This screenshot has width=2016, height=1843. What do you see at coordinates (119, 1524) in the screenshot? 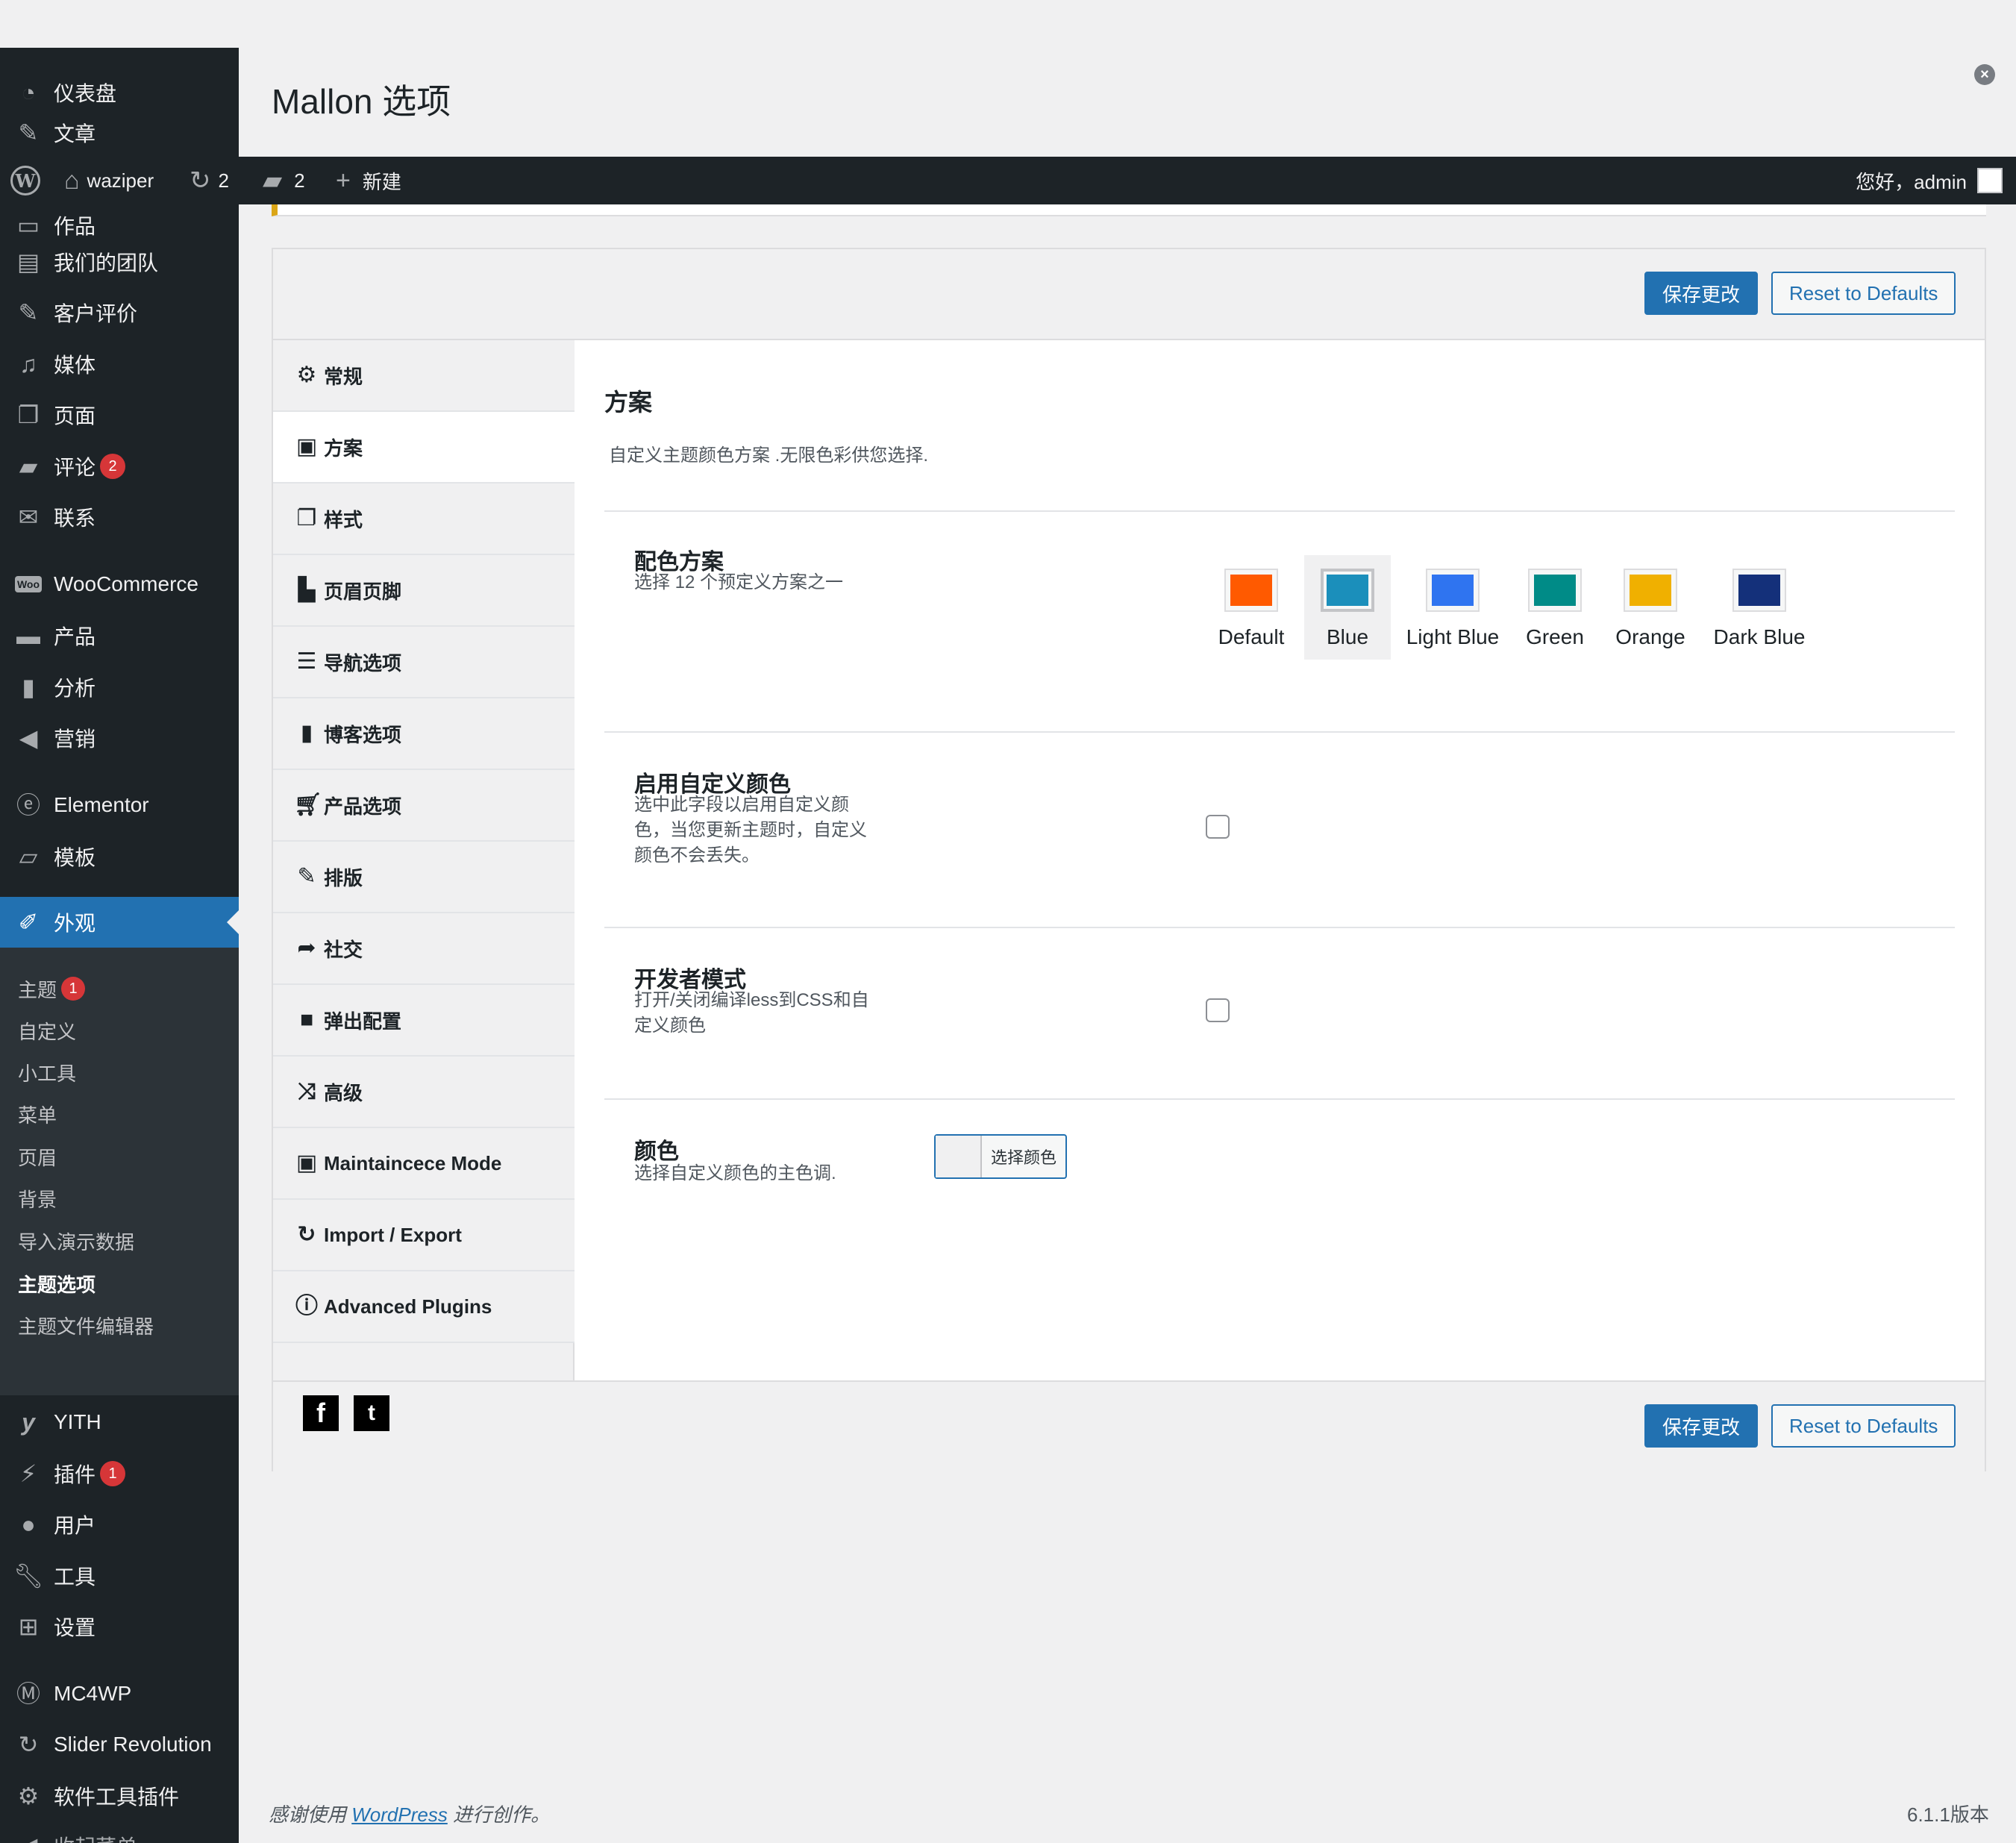
I see `sidebar-item-users: ● 用户` at bounding box center [119, 1524].